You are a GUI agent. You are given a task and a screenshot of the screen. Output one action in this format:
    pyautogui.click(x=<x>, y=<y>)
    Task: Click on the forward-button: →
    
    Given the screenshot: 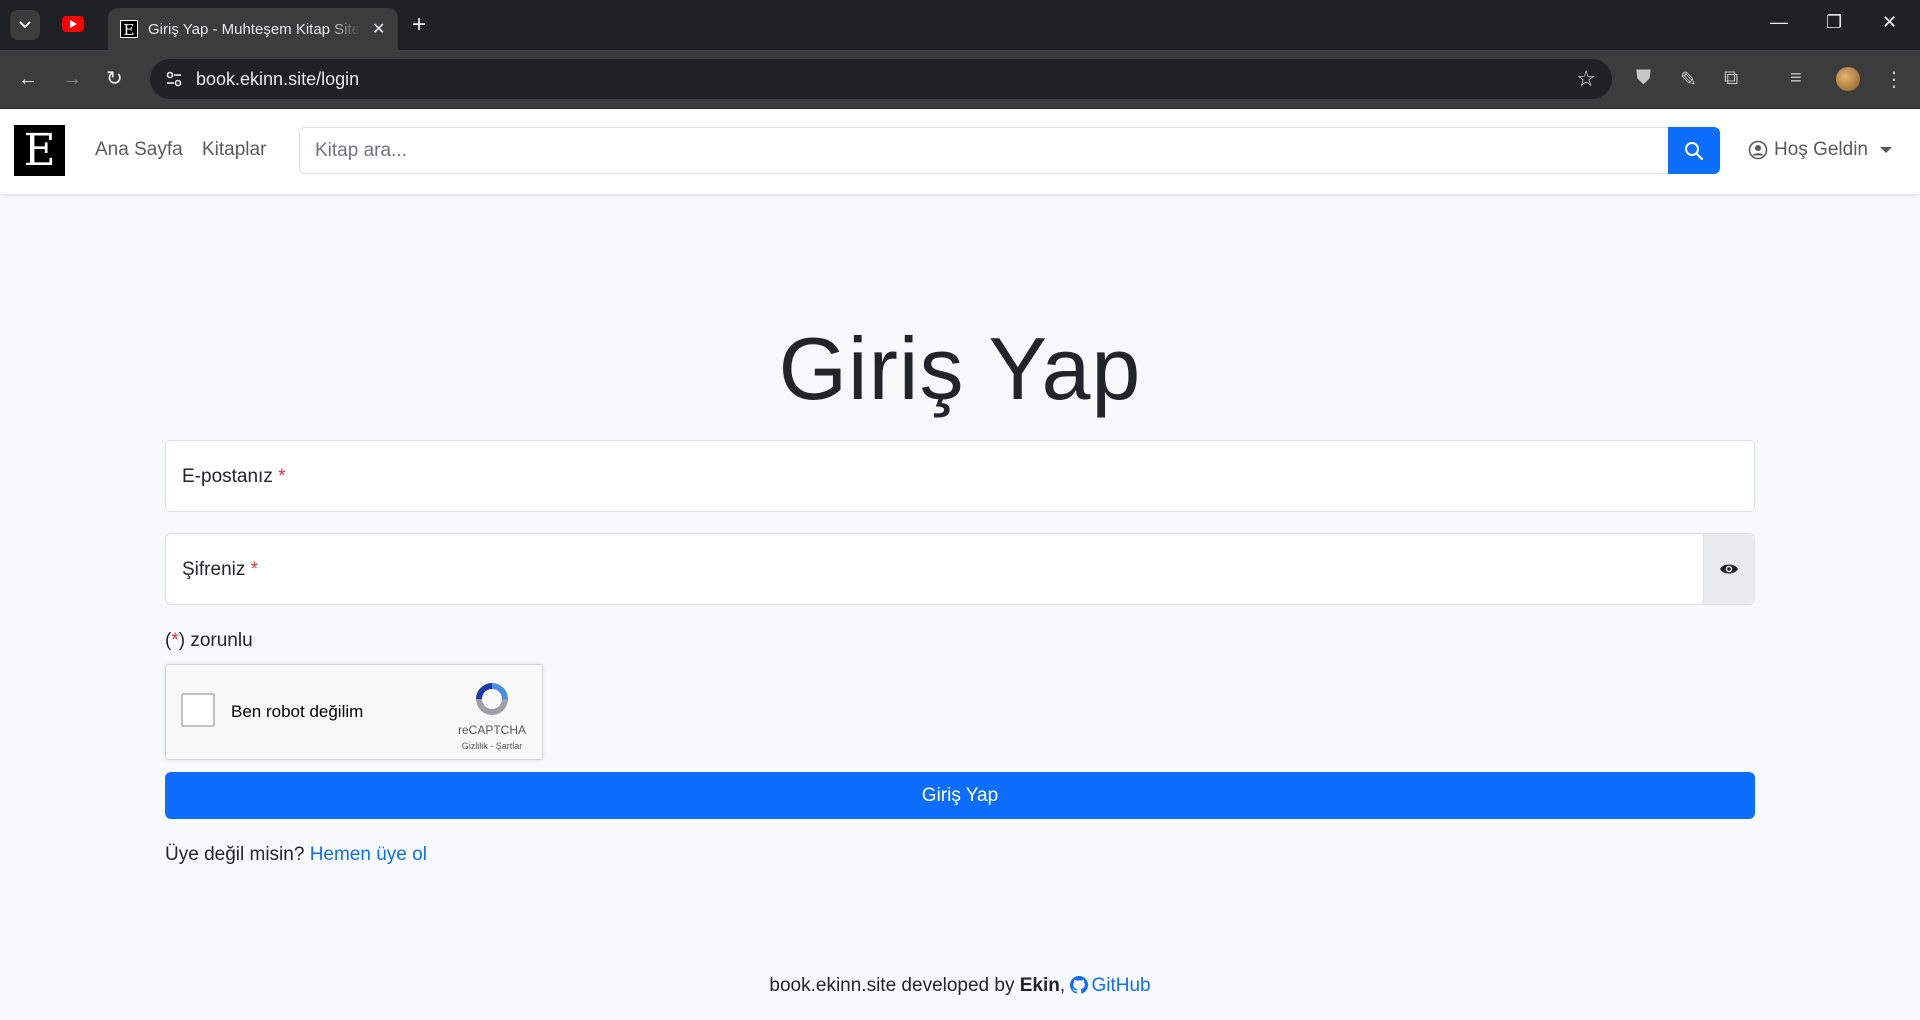 What is the action you would take?
    pyautogui.click(x=72, y=79)
    